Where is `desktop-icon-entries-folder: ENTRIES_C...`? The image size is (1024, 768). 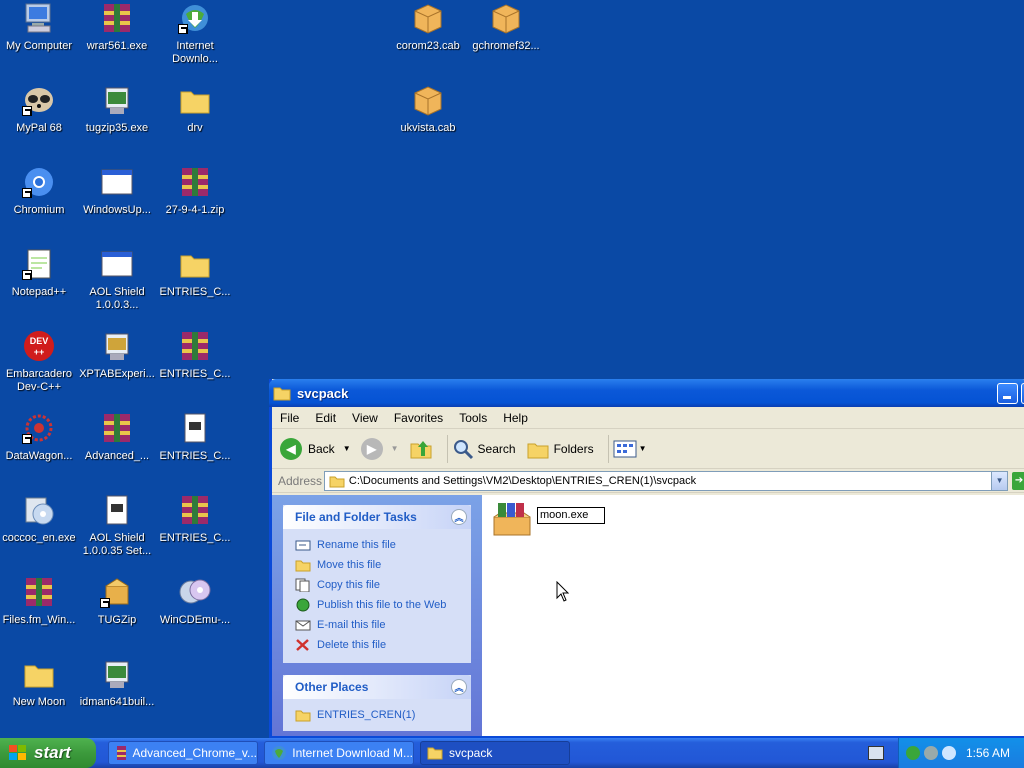
desktop-icon-entries-folder: ENTRIES_C... is located at coordinates (195, 286).